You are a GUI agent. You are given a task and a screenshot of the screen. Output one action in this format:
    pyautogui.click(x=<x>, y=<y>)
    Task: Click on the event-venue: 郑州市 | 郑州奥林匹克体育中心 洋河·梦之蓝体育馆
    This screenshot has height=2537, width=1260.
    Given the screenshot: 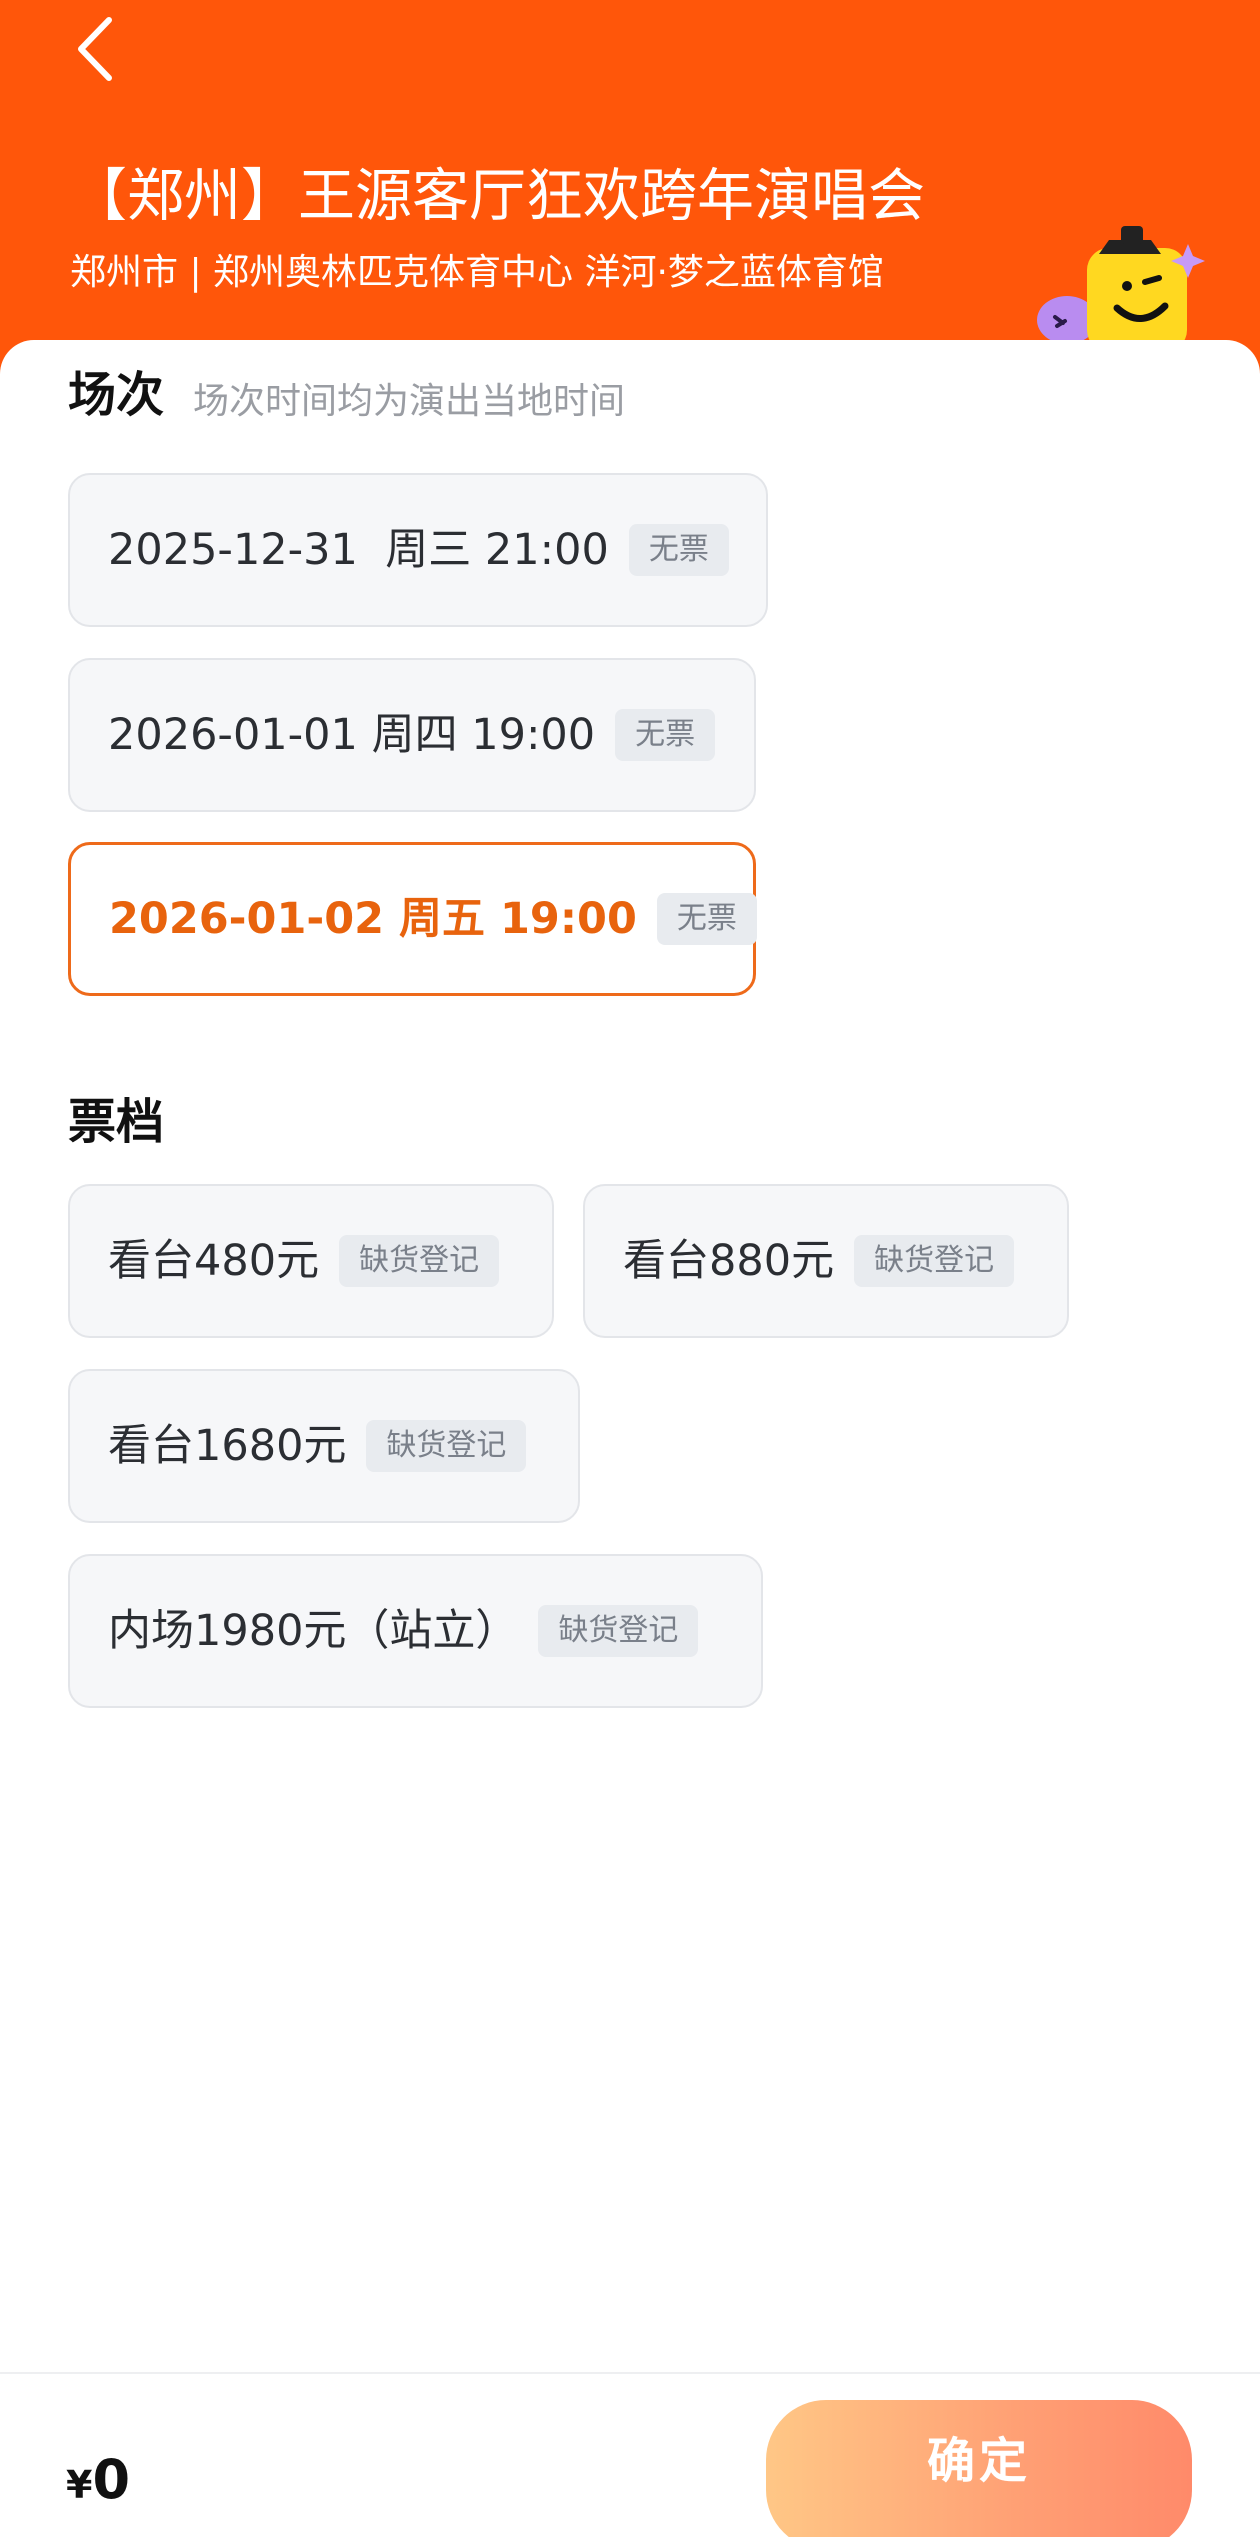 What is the action you would take?
    pyautogui.click(x=477, y=272)
    